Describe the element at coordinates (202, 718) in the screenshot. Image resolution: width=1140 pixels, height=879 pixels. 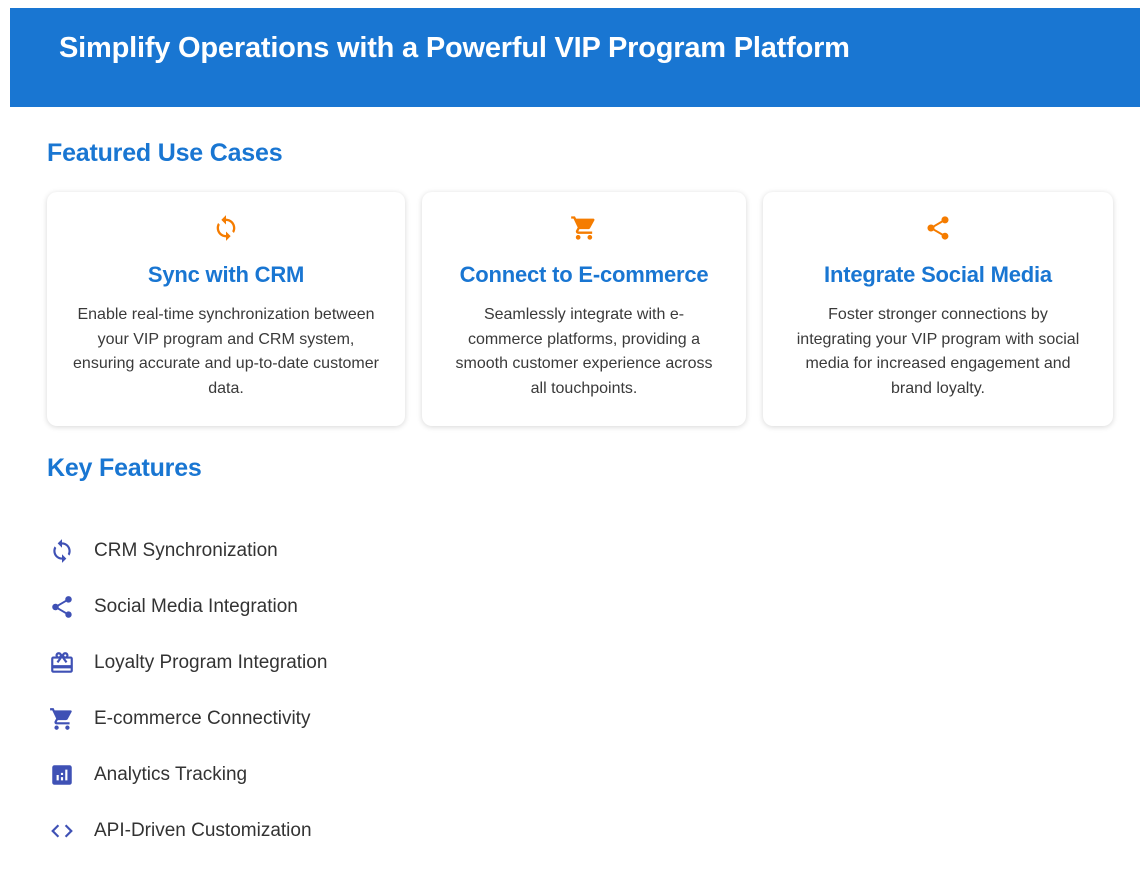
I see `feature-label: E-commerce Connectivity` at that location.